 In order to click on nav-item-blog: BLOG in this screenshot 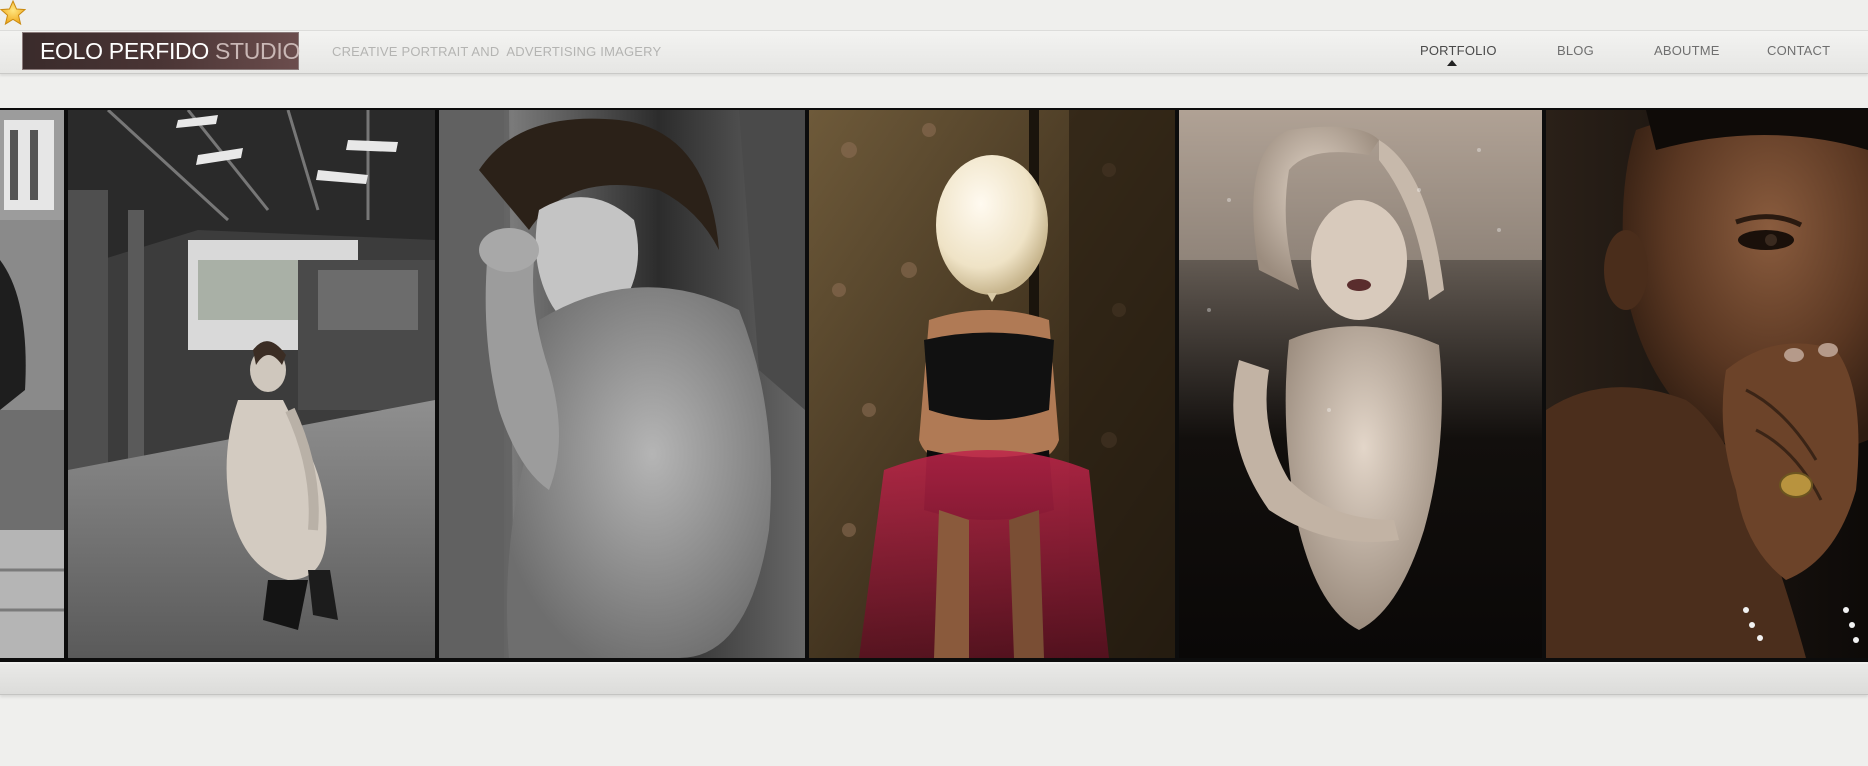, I will do `click(1575, 50)`.